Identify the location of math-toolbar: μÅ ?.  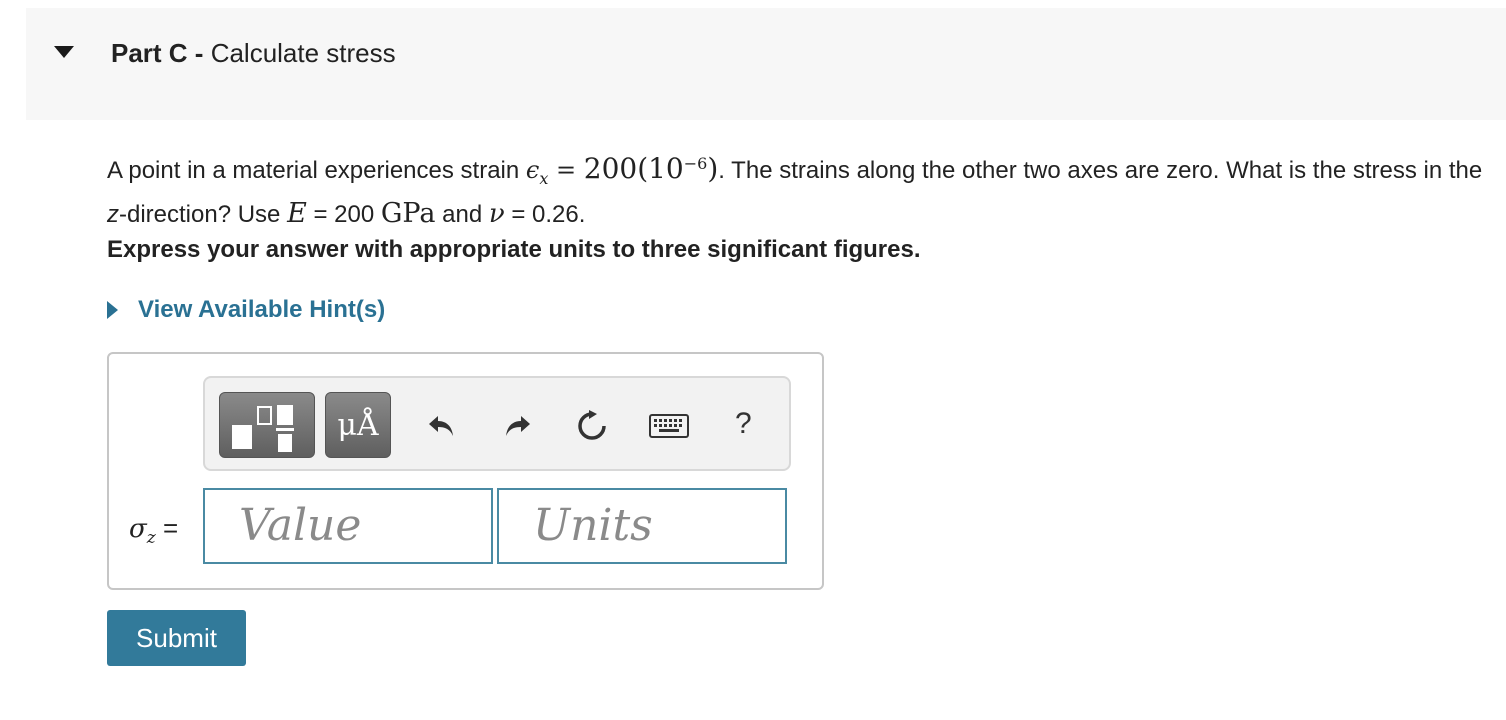
(497, 423).